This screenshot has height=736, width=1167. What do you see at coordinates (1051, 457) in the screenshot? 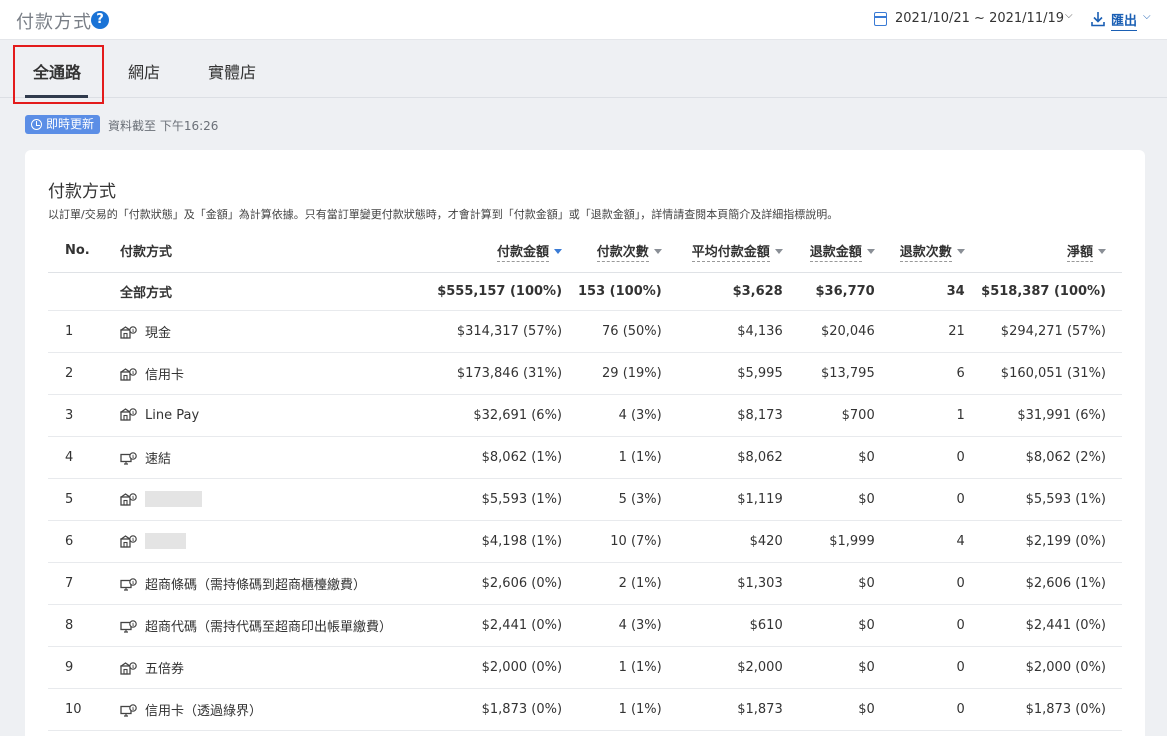
I see `cell-net: $8,062 (2%)` at bounding box center [1051, 457].